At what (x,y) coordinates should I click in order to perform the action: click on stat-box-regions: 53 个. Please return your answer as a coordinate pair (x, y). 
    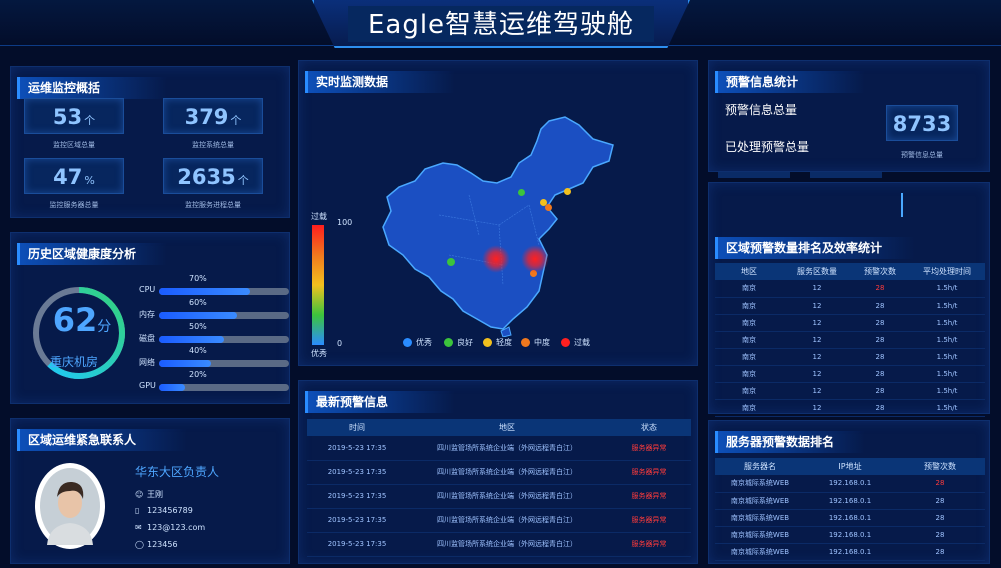
    Looking at the image, I should click on (74, 116).